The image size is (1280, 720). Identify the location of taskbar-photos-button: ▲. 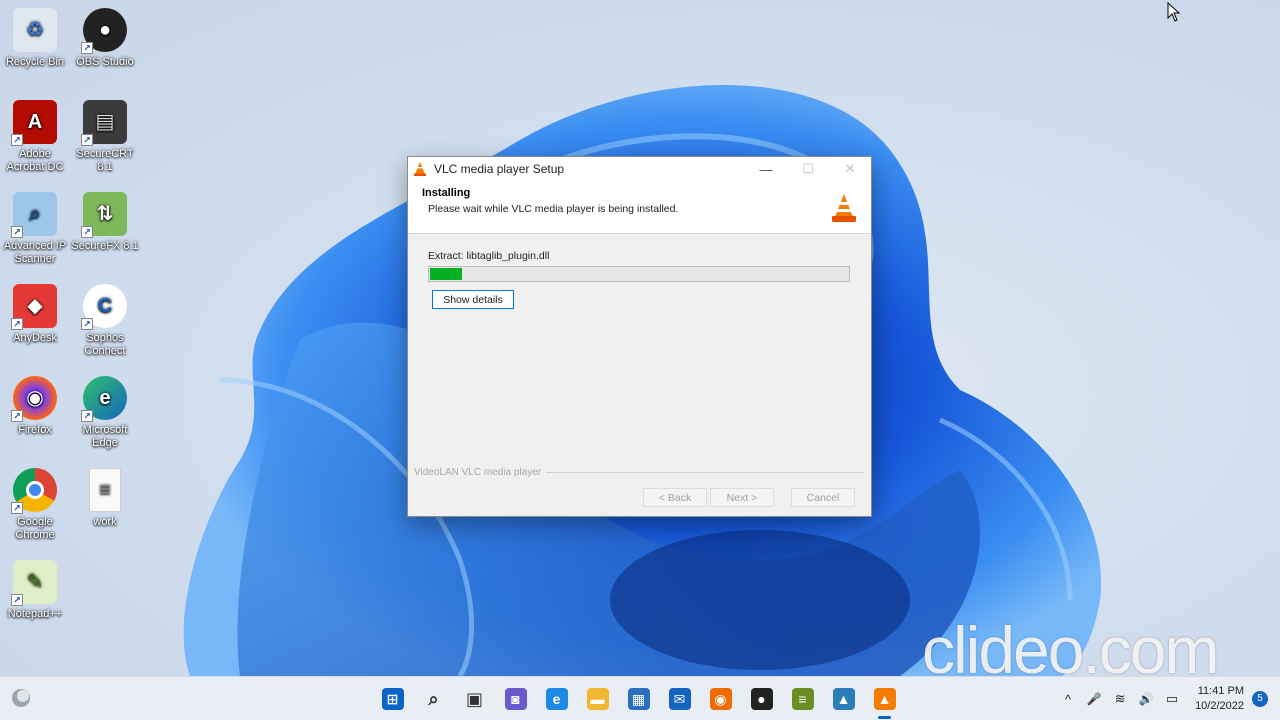
(843, 698).